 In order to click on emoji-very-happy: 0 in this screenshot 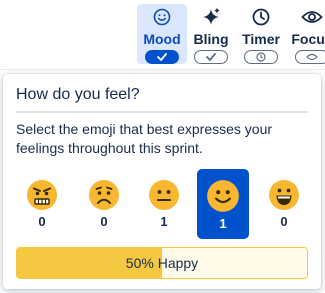, I will do `click(284, 207)`.